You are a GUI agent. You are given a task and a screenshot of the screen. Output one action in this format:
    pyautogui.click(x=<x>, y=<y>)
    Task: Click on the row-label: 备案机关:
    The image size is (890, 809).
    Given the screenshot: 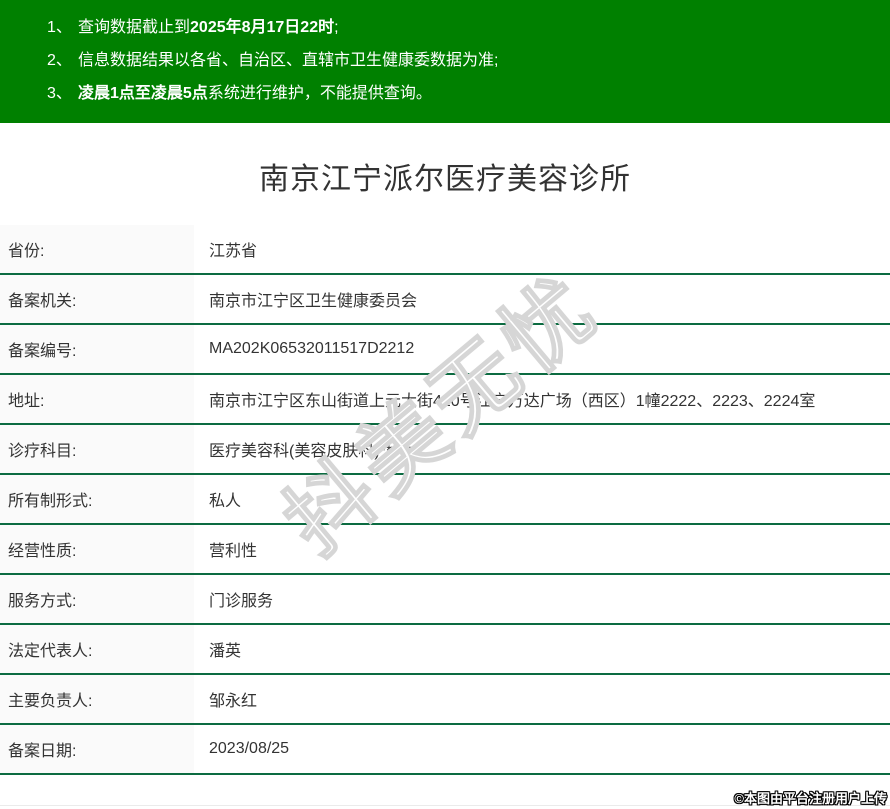 What is the action you would take?
    pyautogui.click(x=97, y=299)
    